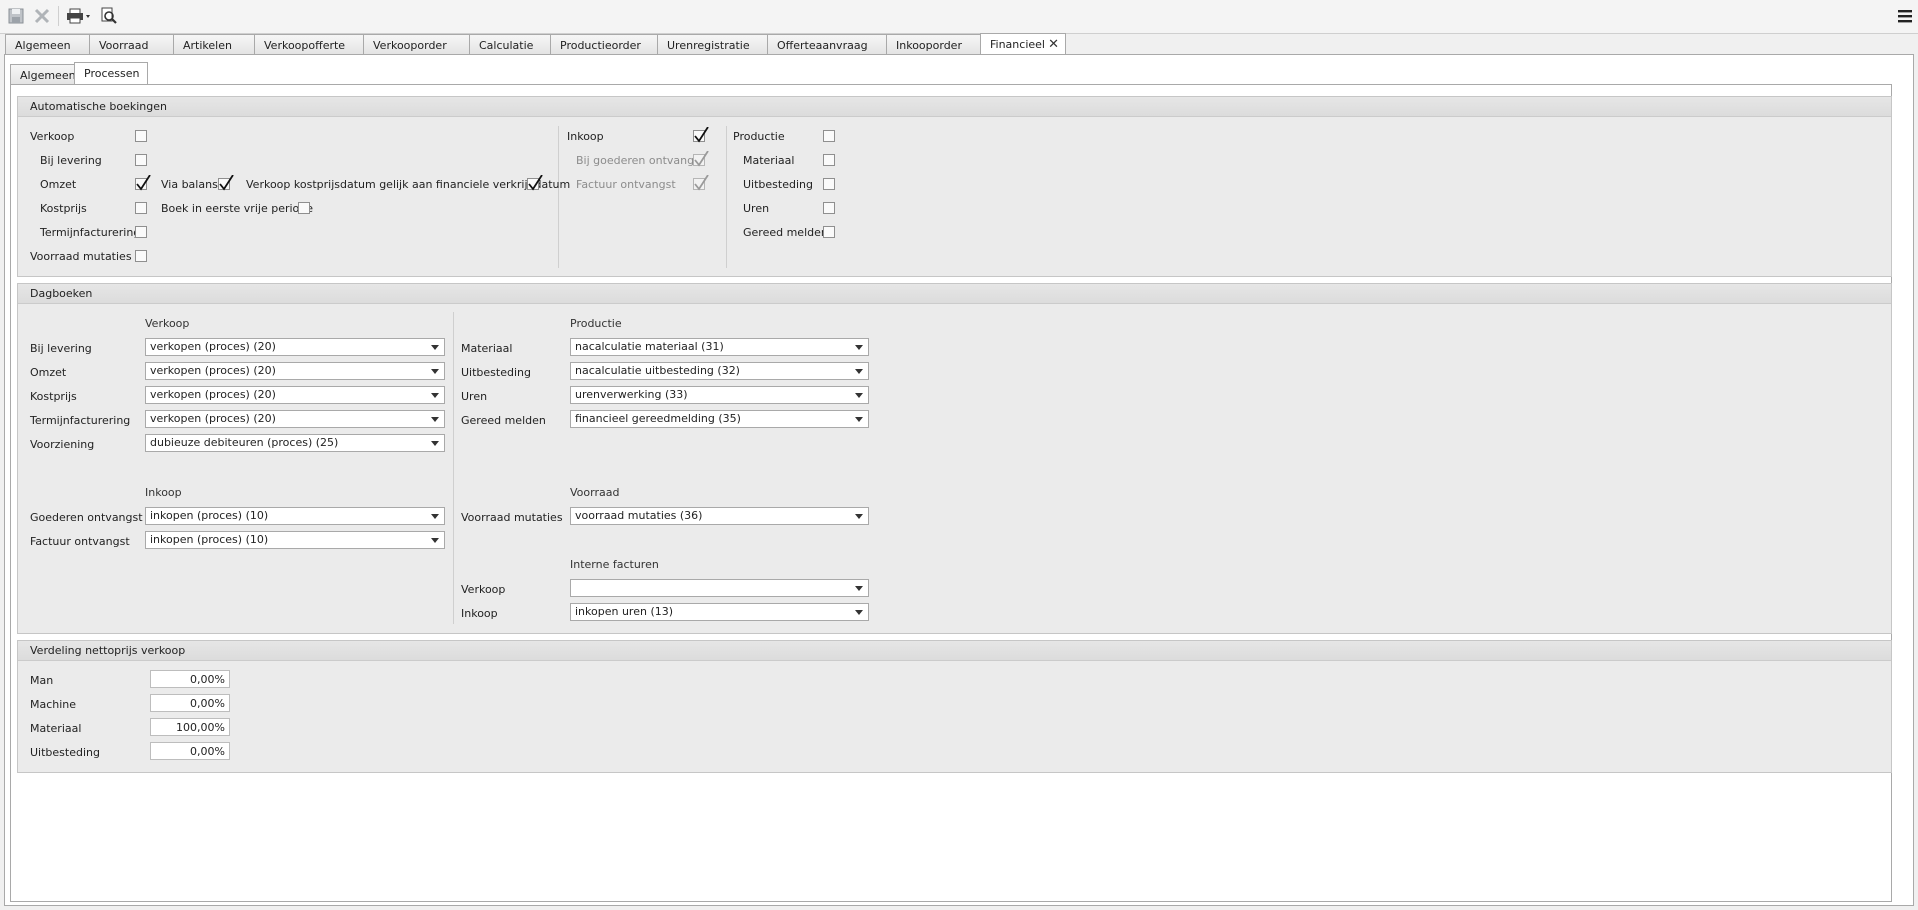  Describe the element at coordinates (827, 44) in the screenshot. I see `tab-offerteaanvraag: Offerteaanvraag` at that location.